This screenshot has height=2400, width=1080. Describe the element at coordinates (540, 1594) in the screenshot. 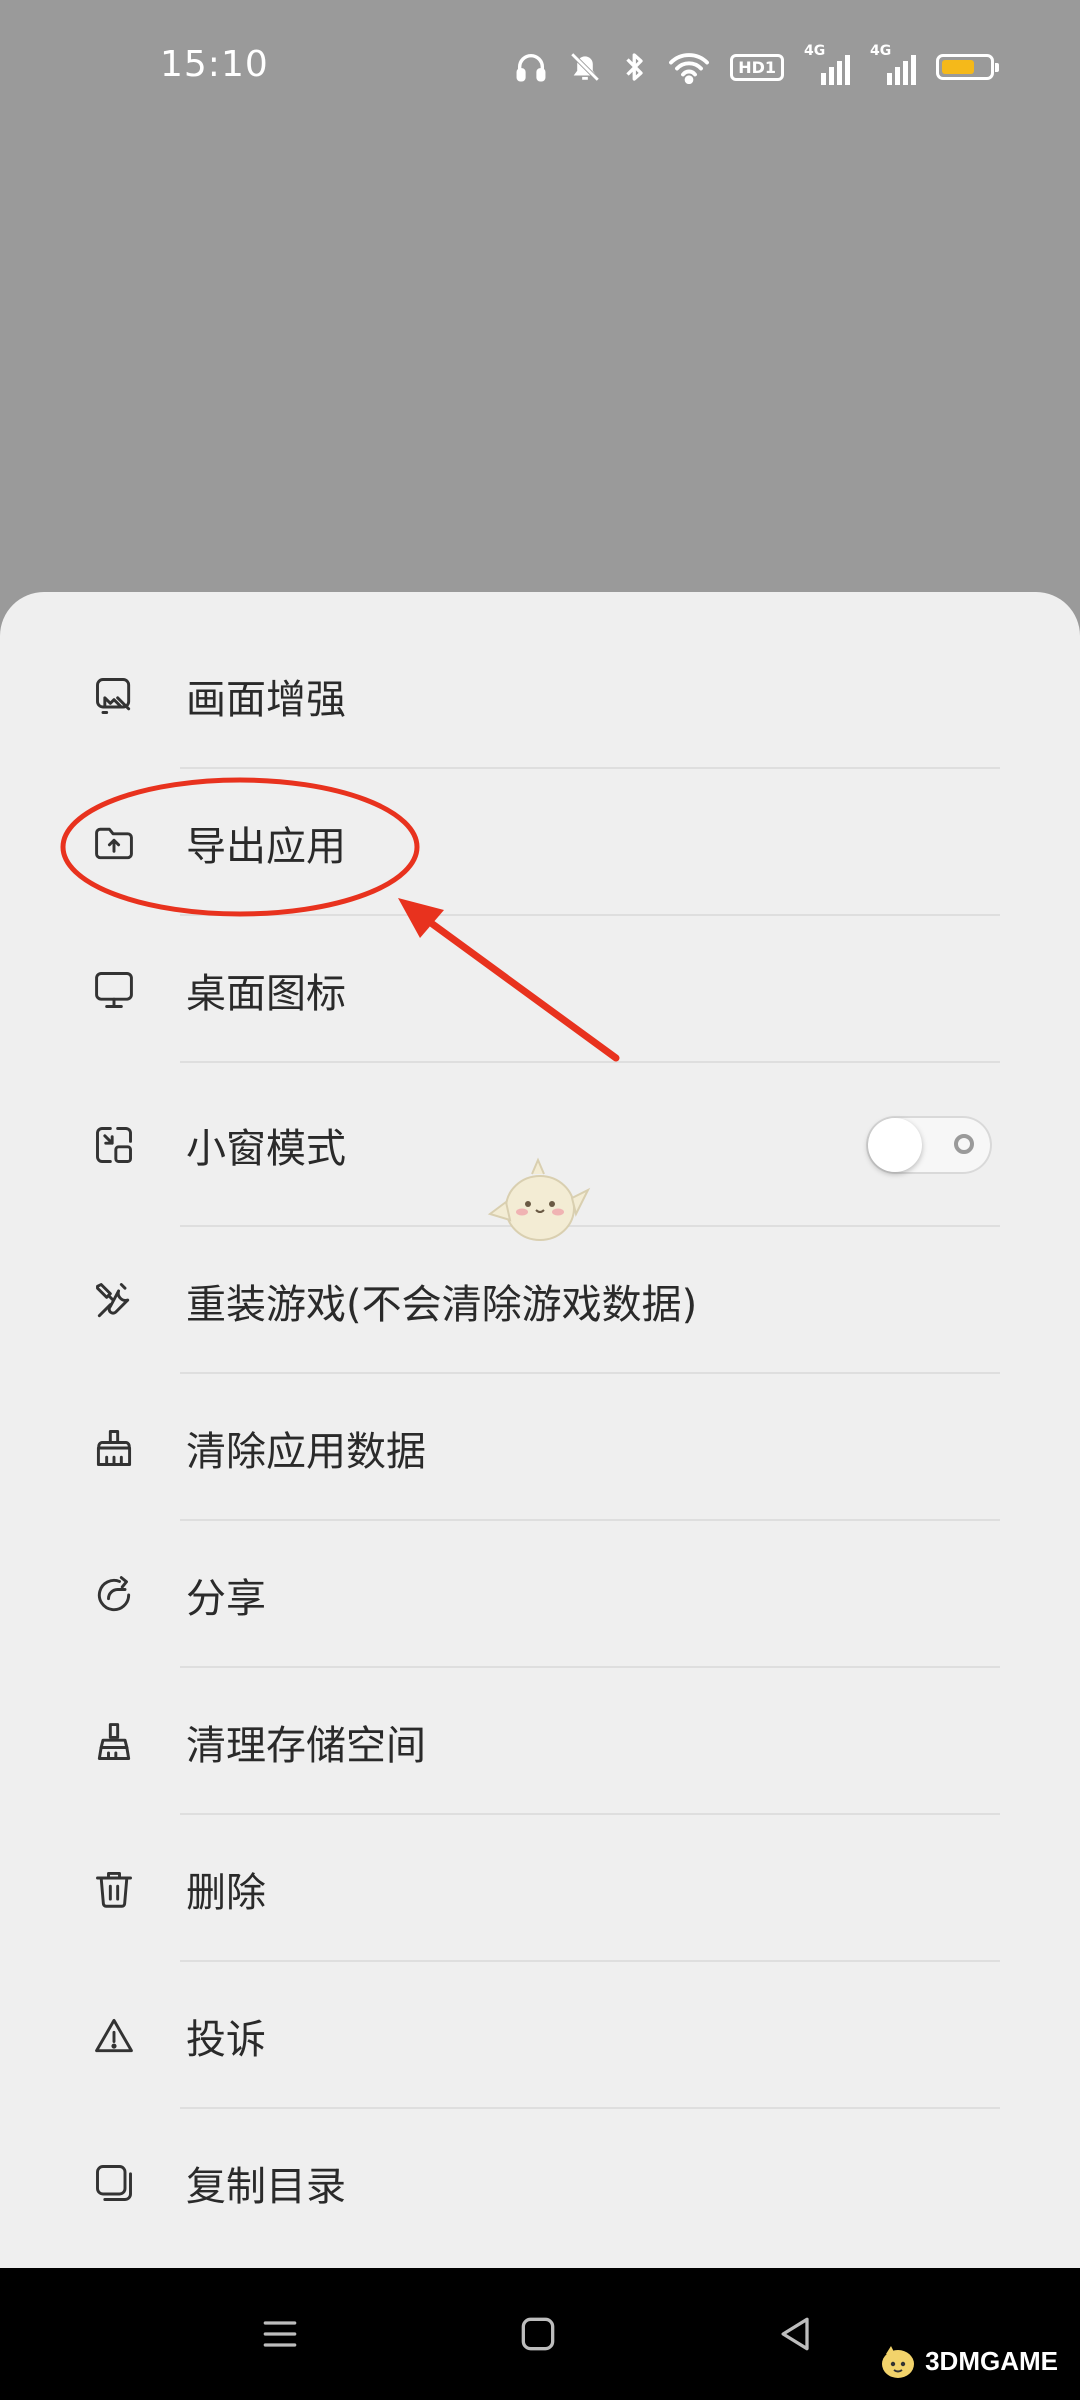

I see `menu-item-share: 分享` at that location.